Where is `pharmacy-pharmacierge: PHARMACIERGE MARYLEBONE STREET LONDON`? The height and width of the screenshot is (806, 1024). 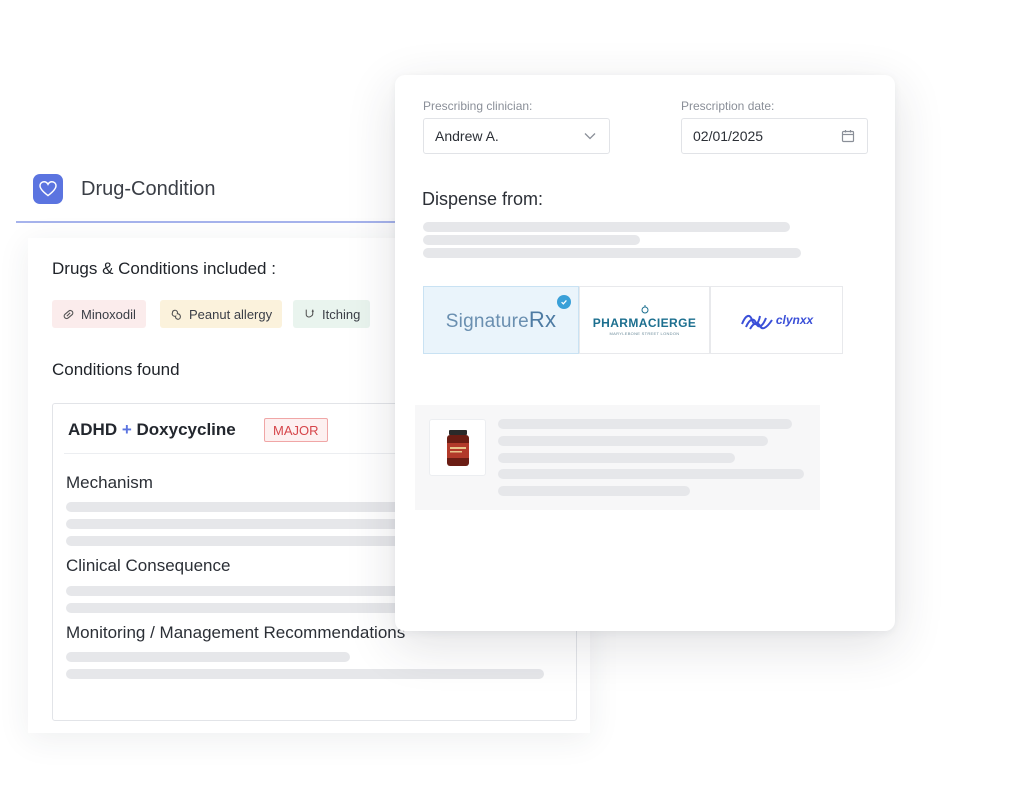
pharmacy-pharmacierge: PHARMACIERGE MARYLEBONE STREET LONDON is located at coordinates (644, 320).